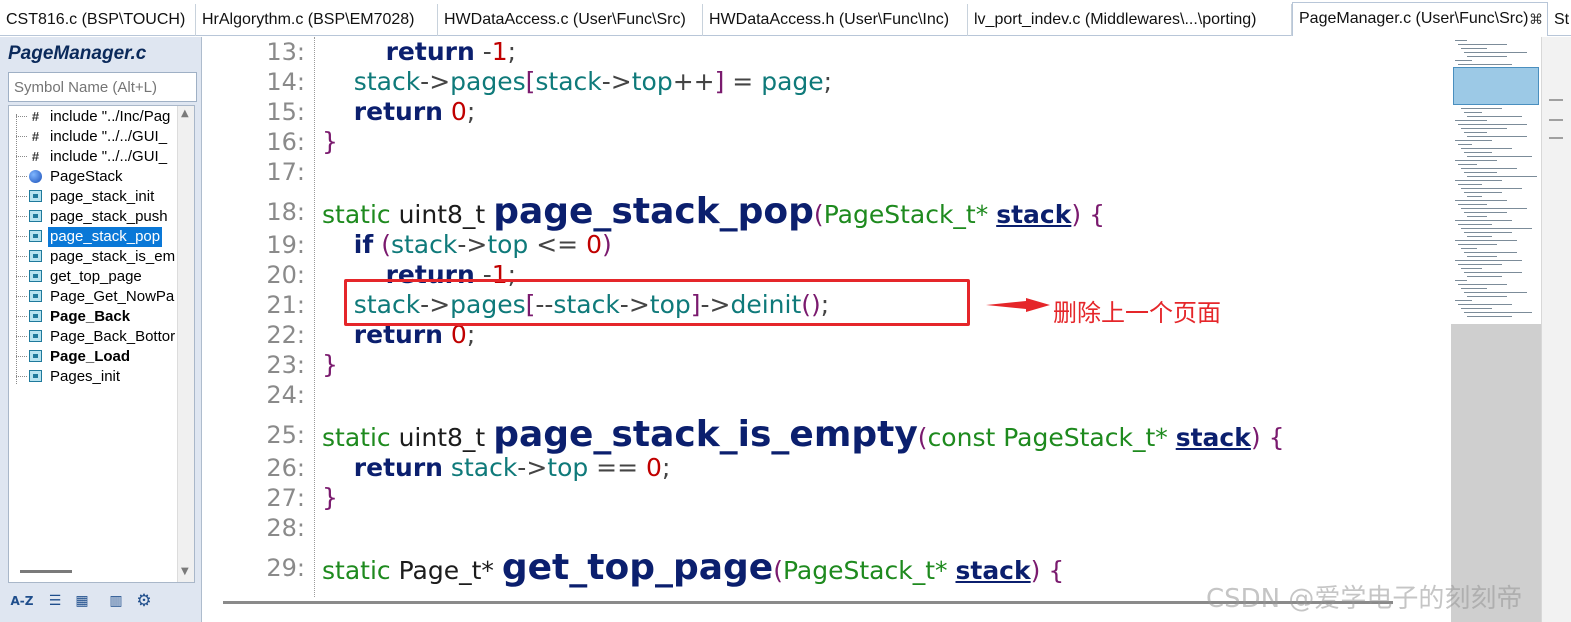 The image size is (1571, 622). I want to click on close-tab-icon: ⌘, so click(1536, 19).